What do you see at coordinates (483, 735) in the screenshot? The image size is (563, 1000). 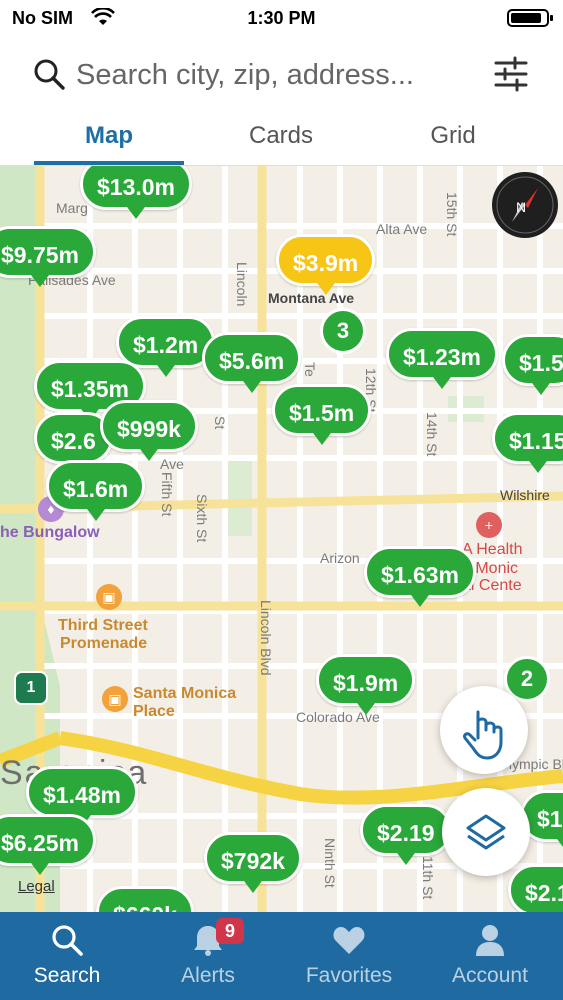 I see `hand-pointer-icon` at bounding box center [483, 735].